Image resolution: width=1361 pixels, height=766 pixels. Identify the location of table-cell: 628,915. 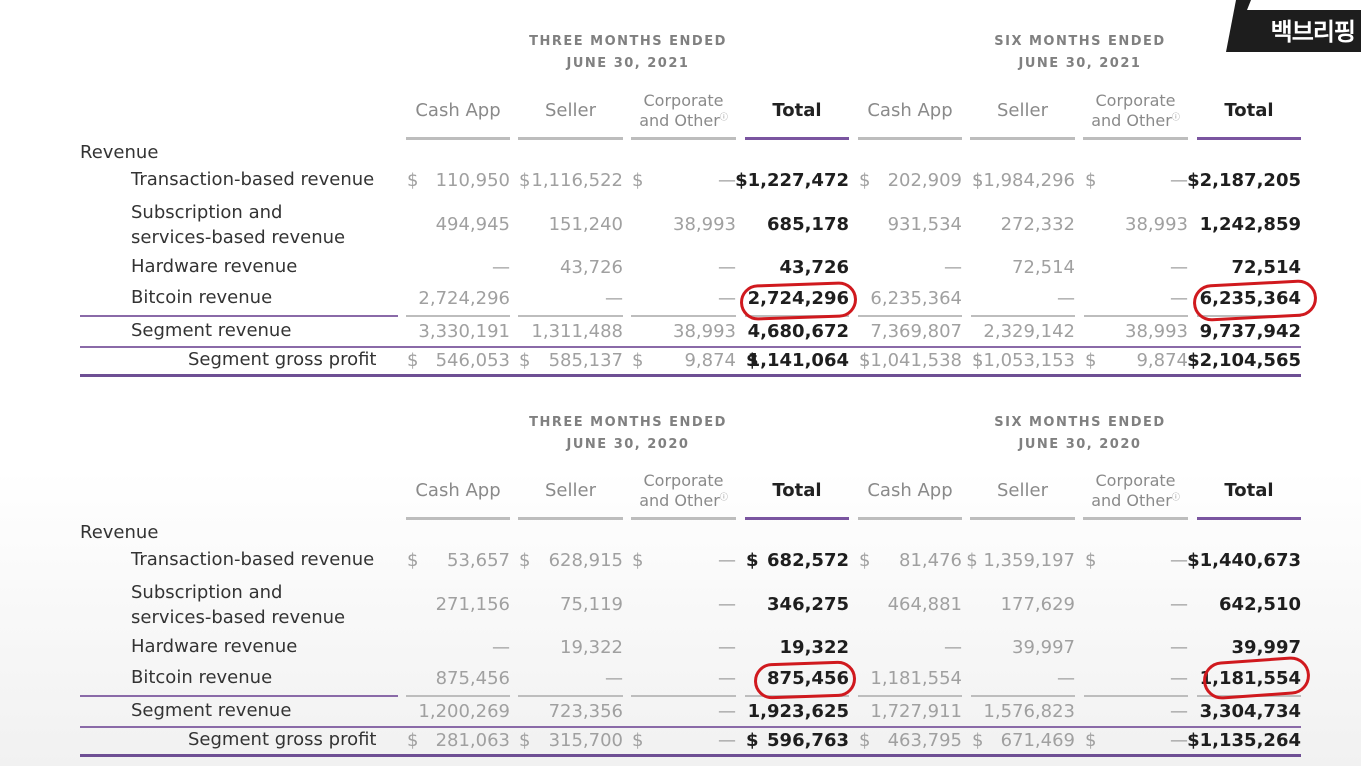
(585, 560).